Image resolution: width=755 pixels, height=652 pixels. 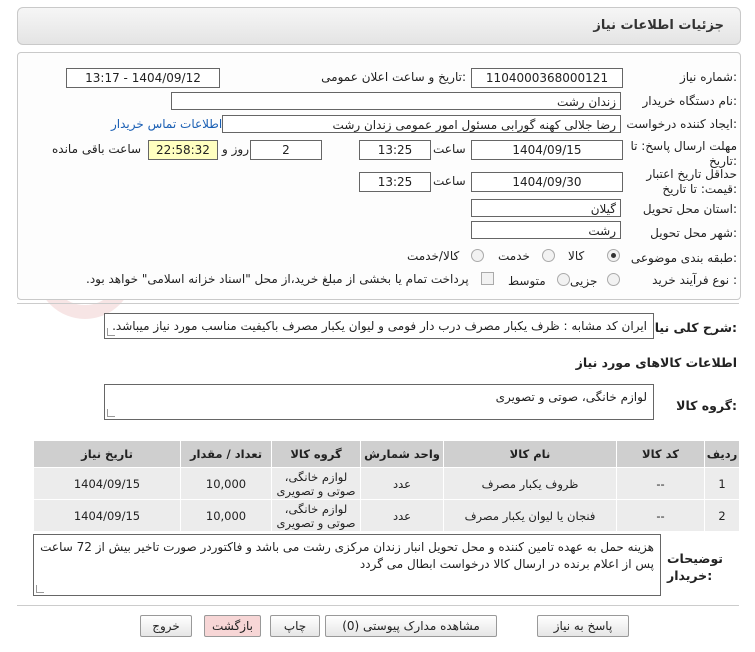 I want to click on remaining-time-label: ساعت باقی مانده, so click(x=97, y=149).